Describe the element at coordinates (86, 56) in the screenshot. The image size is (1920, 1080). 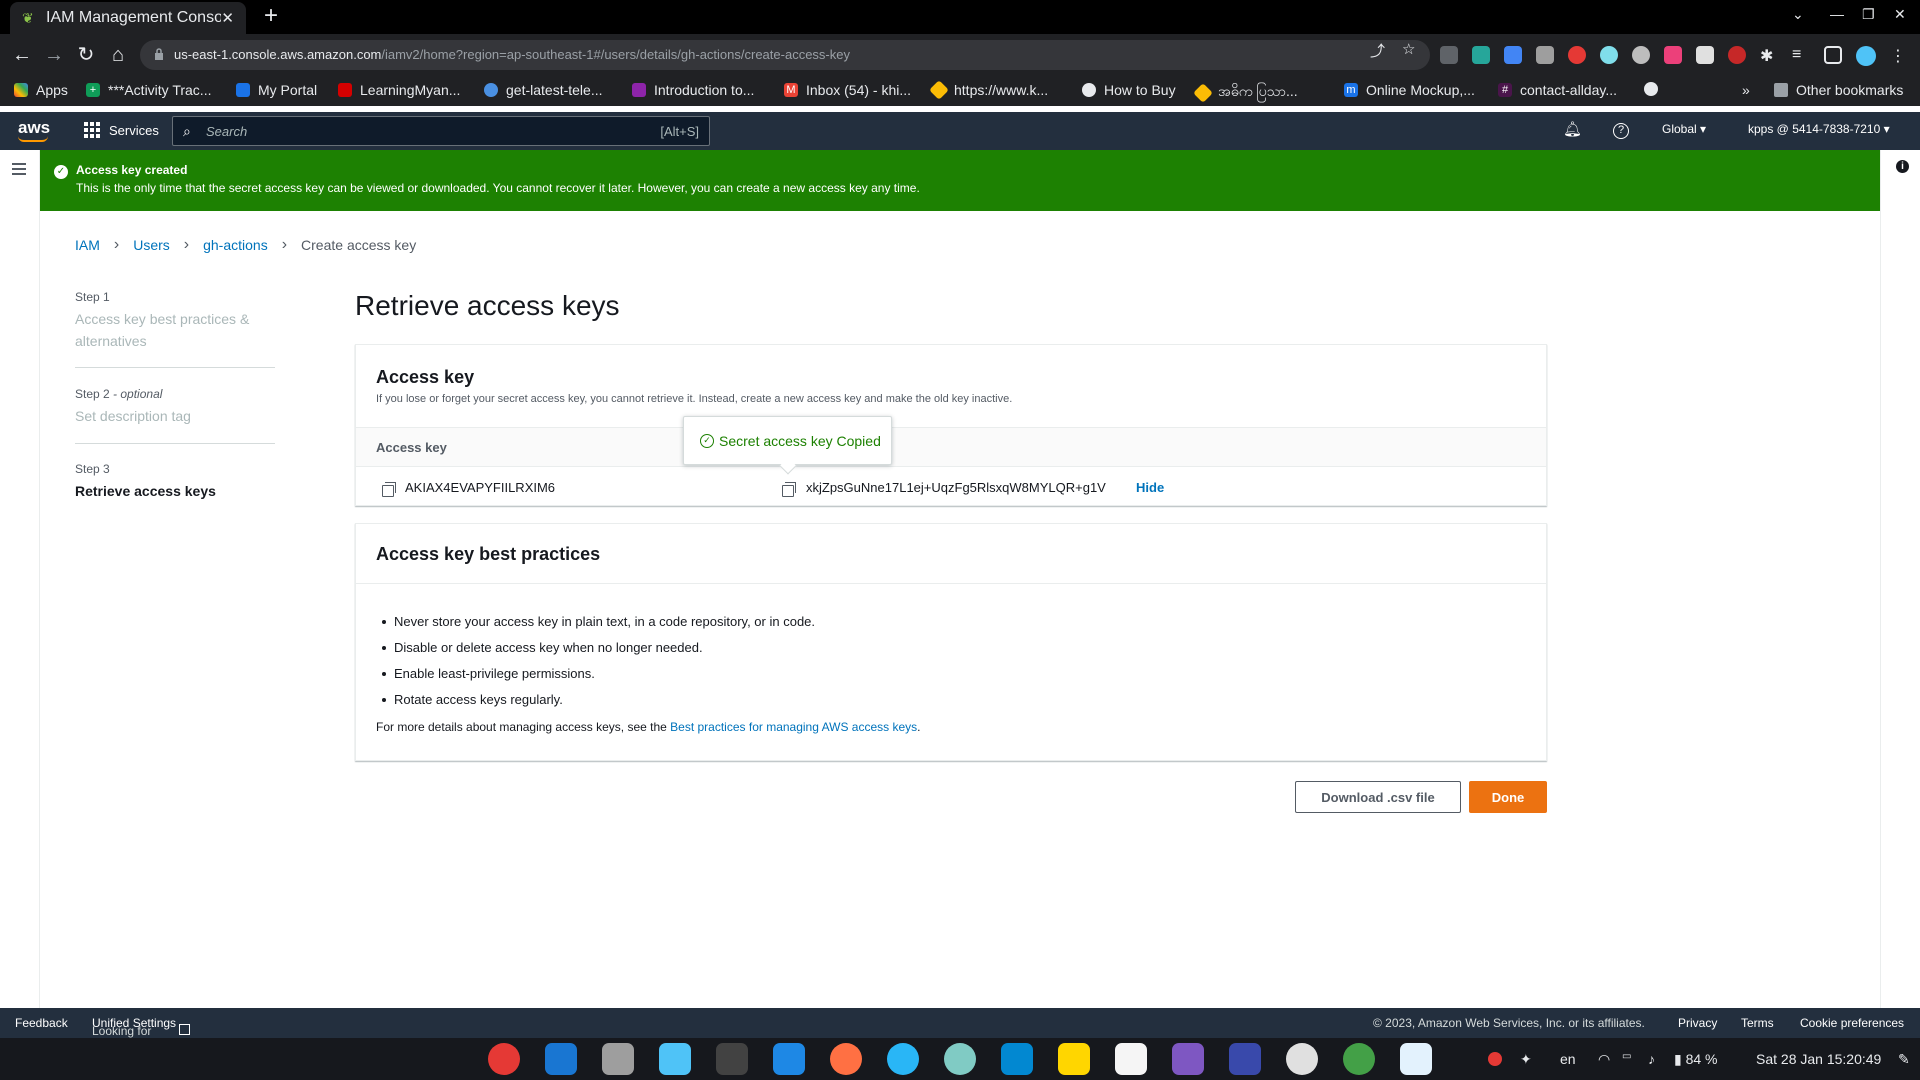
I see `reload-icon: ↻` at that location.